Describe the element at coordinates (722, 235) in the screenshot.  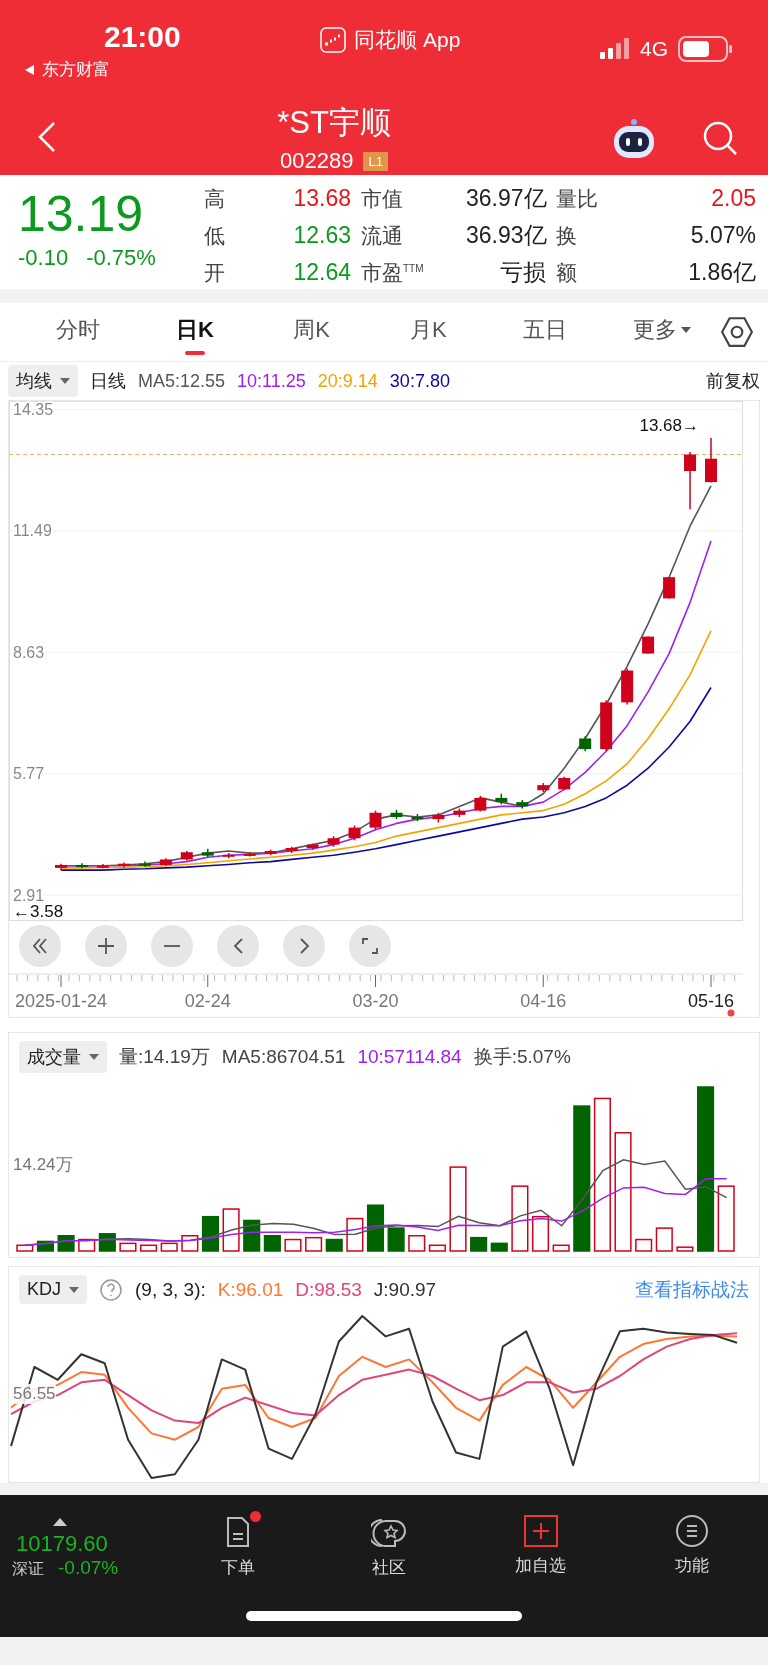
I see `stat-value: 5.07%` at that location.